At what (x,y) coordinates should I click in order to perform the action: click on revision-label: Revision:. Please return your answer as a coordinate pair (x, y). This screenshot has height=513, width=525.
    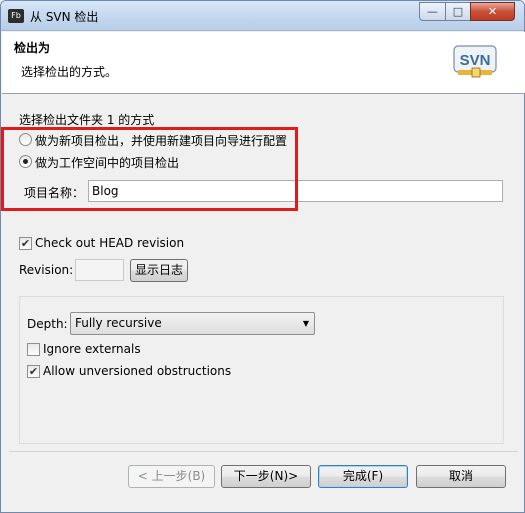
    Looking at the image, I should click on (46, 270).